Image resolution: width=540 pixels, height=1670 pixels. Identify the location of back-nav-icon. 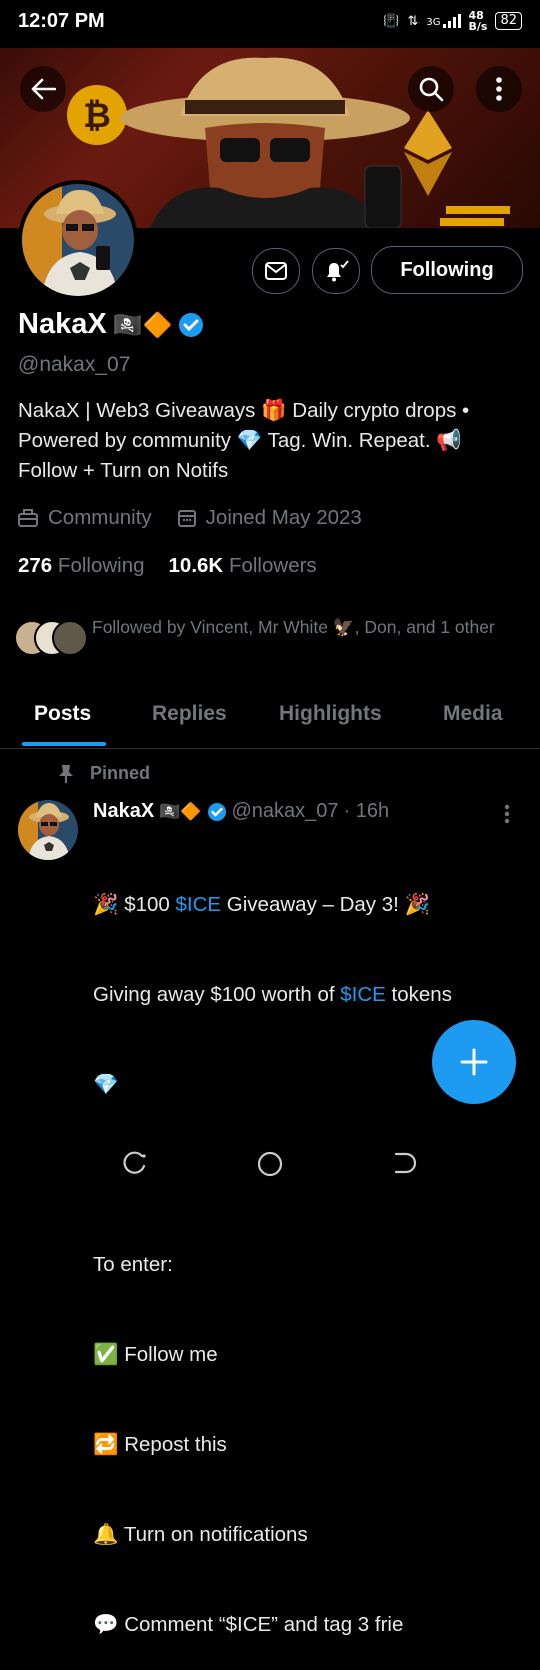
(405, 1163).